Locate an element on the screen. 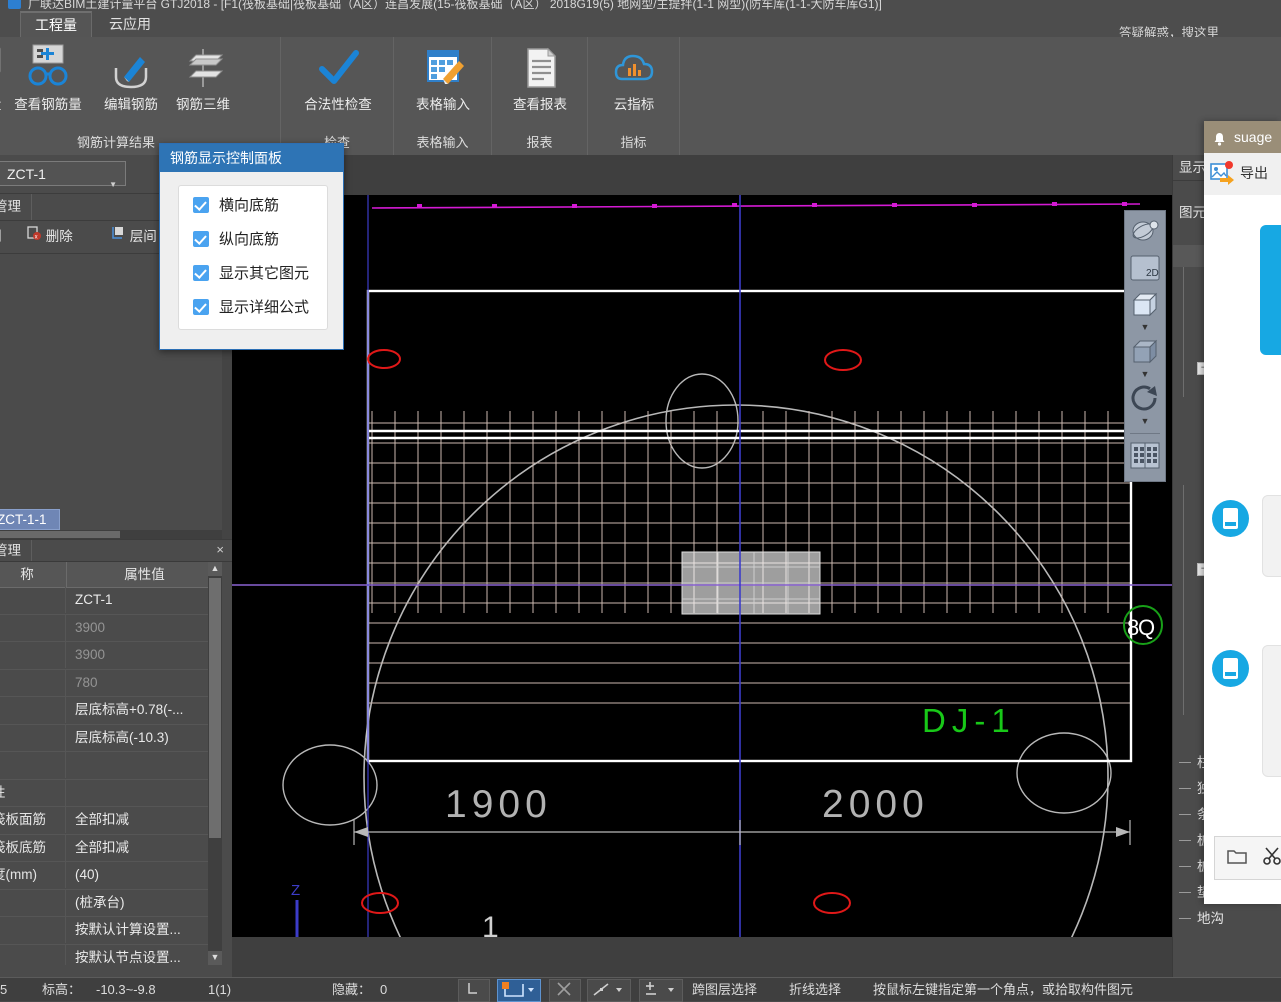 The height and width of the screenshot is (1002, 1281). tab-gongchengliang: 工程量 is located at coordinates (56, 25).